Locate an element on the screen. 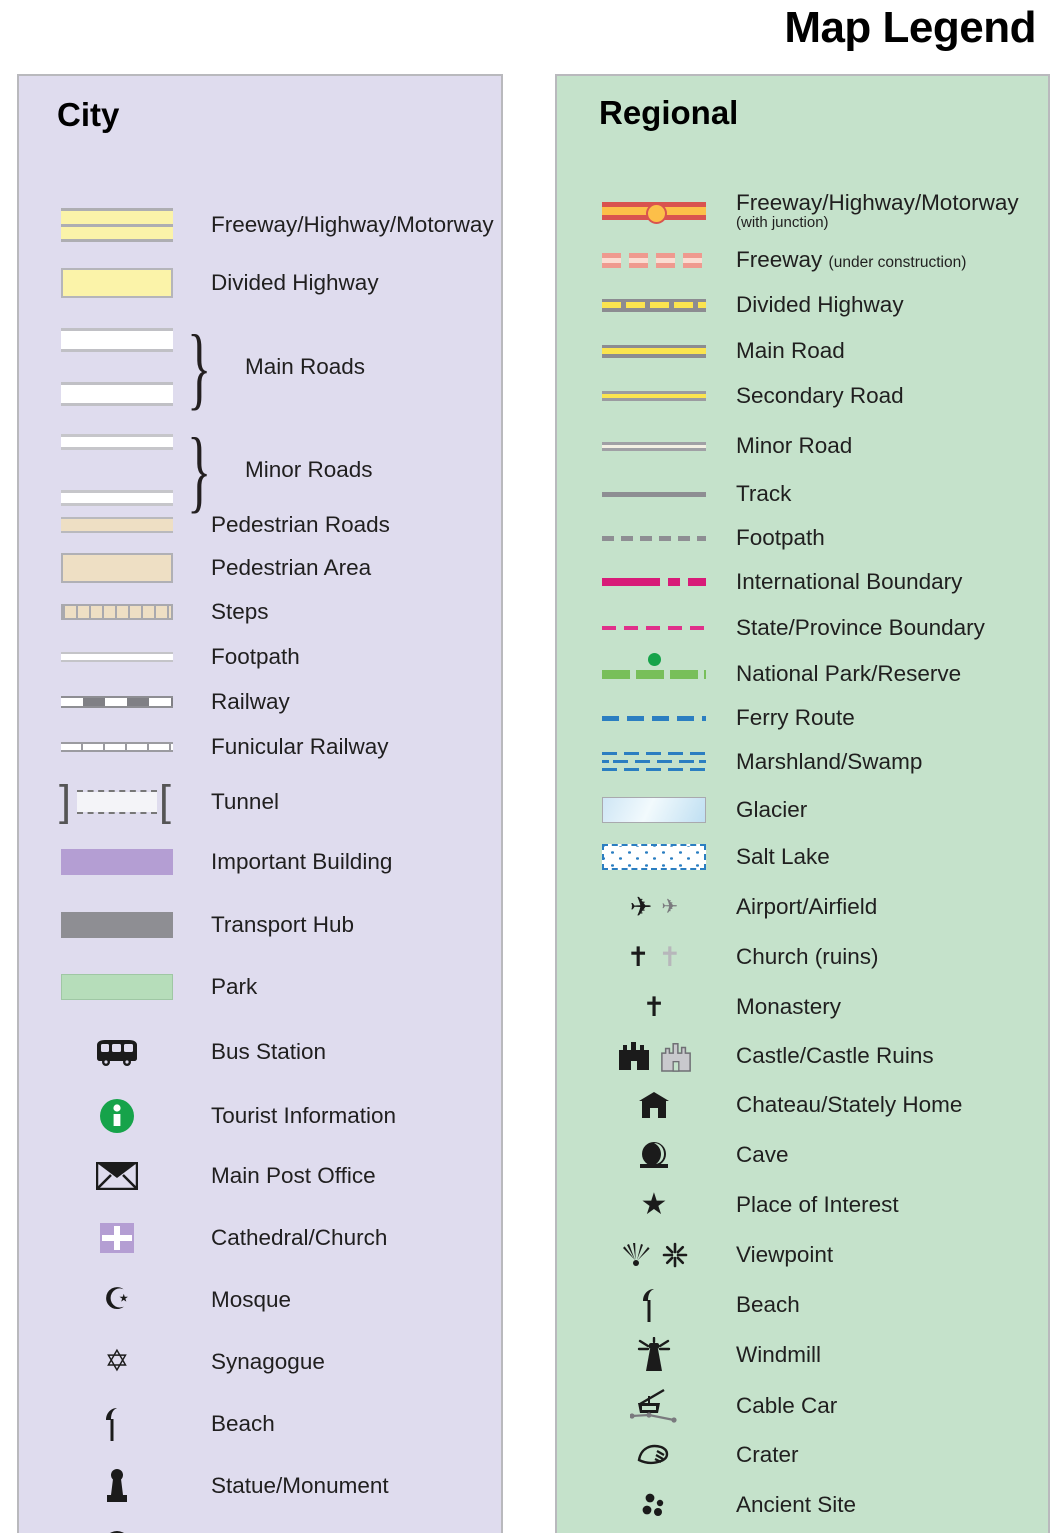  legend-row: Windmill is located at coordinates (802, 1355).